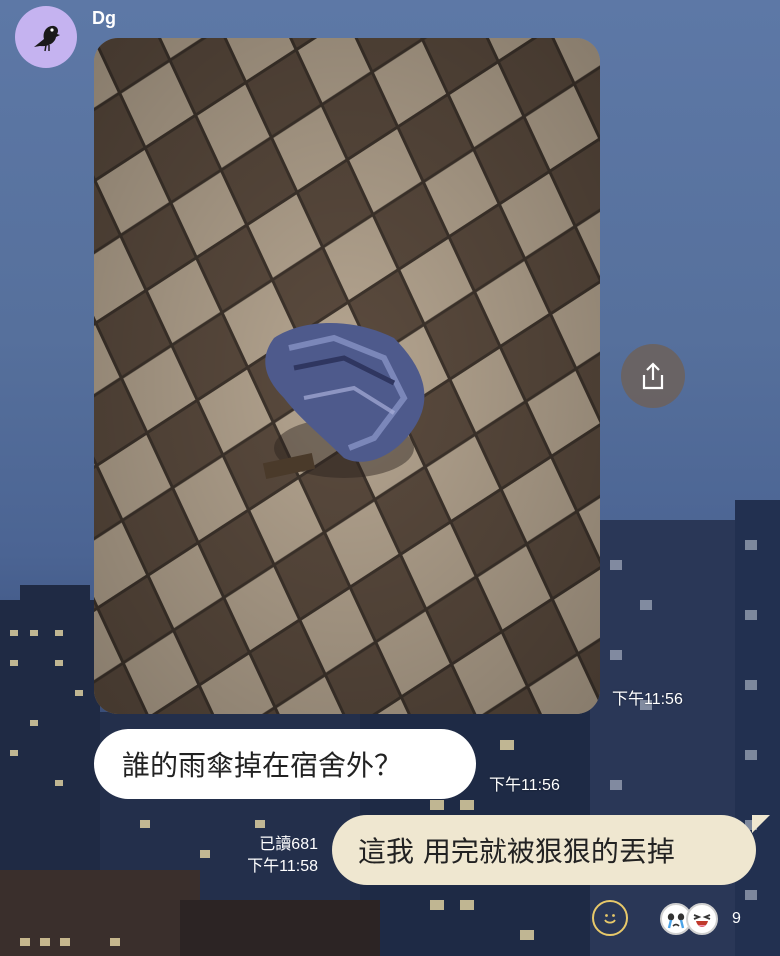  I want to click on sender-avatar, so click(46, 37).